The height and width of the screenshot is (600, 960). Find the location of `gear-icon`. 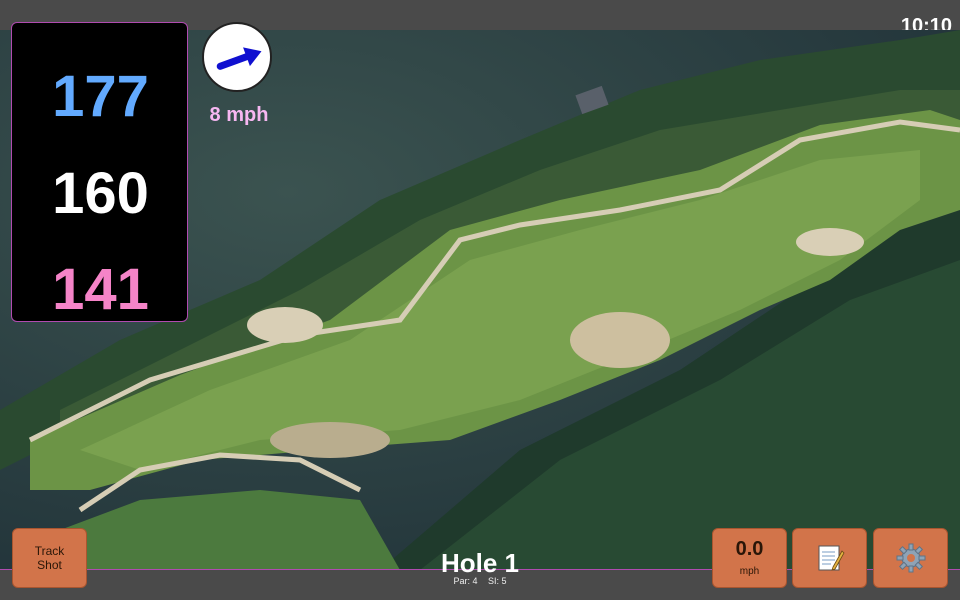

gear-icon is located at coordinates (910, 558).